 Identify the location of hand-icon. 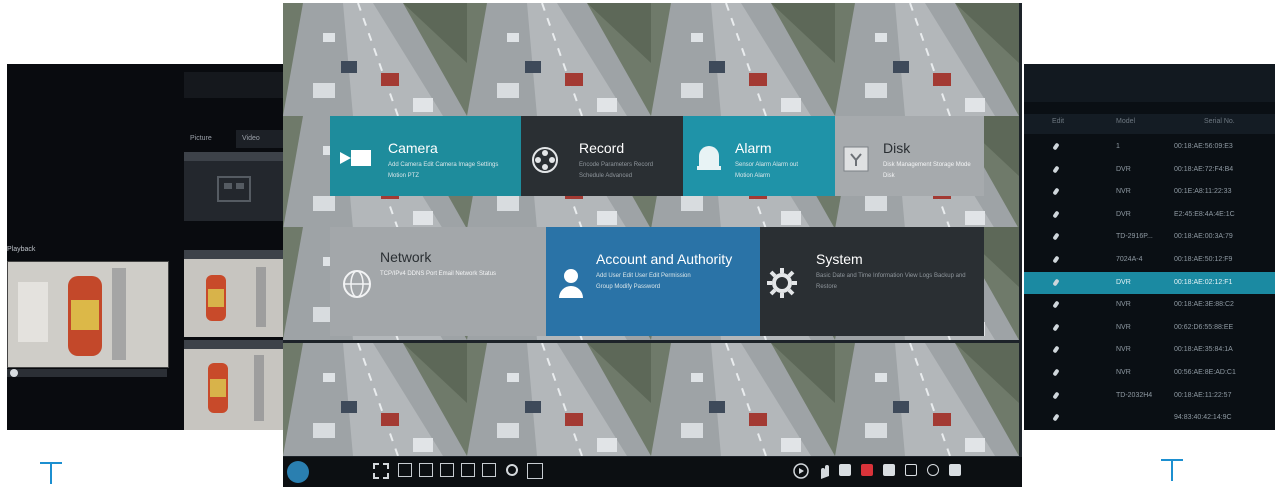
(824, 471).